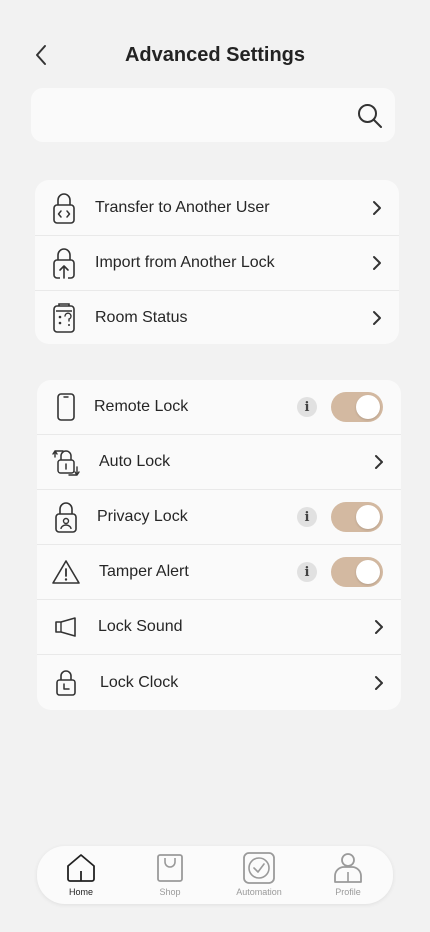 The width and height of the screenshot is (430, 932). I want to click on profile-icon, so click(348, 868).